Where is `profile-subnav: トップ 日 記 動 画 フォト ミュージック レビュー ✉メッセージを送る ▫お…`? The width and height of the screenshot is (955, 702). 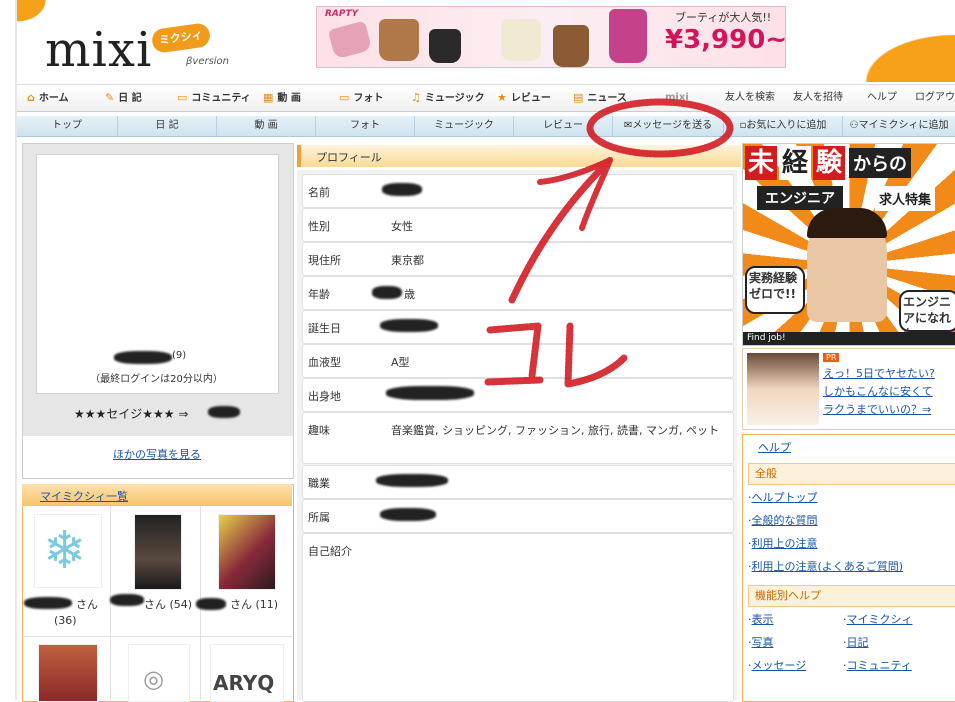 profile-subnav: トップ 日 記 動 画 フォト ミュージック レビュー ✉メッセージを送る ▫お… is located at coordinates (486, 126).